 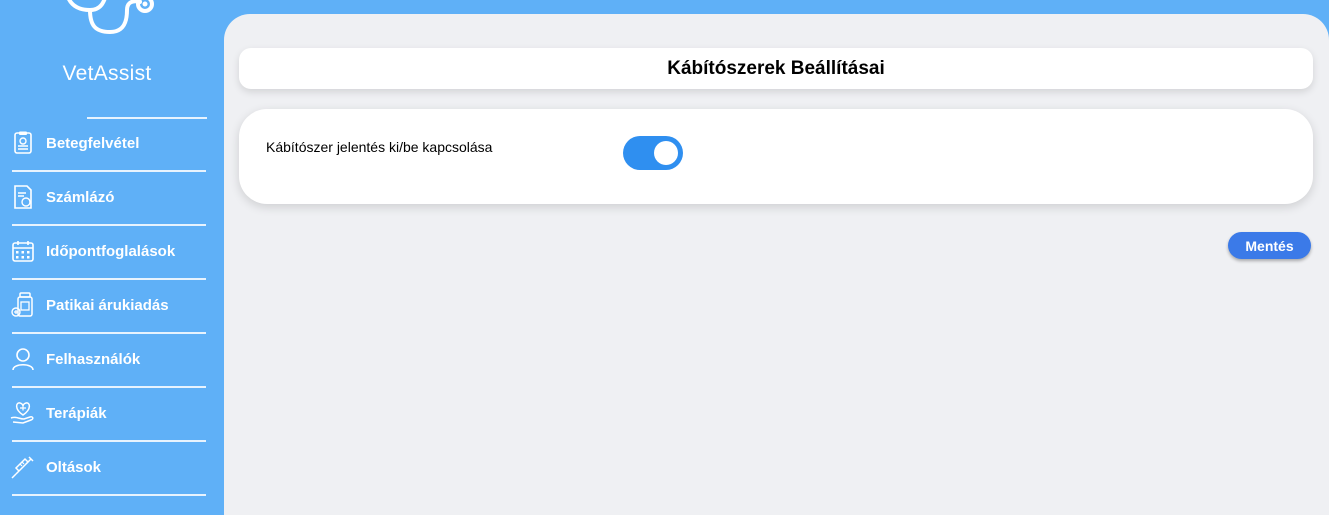 What do you see at coordinates (653, 153) in the screenshot?
I see `narcotics-report-toggle` at bounding box center [653, 153].